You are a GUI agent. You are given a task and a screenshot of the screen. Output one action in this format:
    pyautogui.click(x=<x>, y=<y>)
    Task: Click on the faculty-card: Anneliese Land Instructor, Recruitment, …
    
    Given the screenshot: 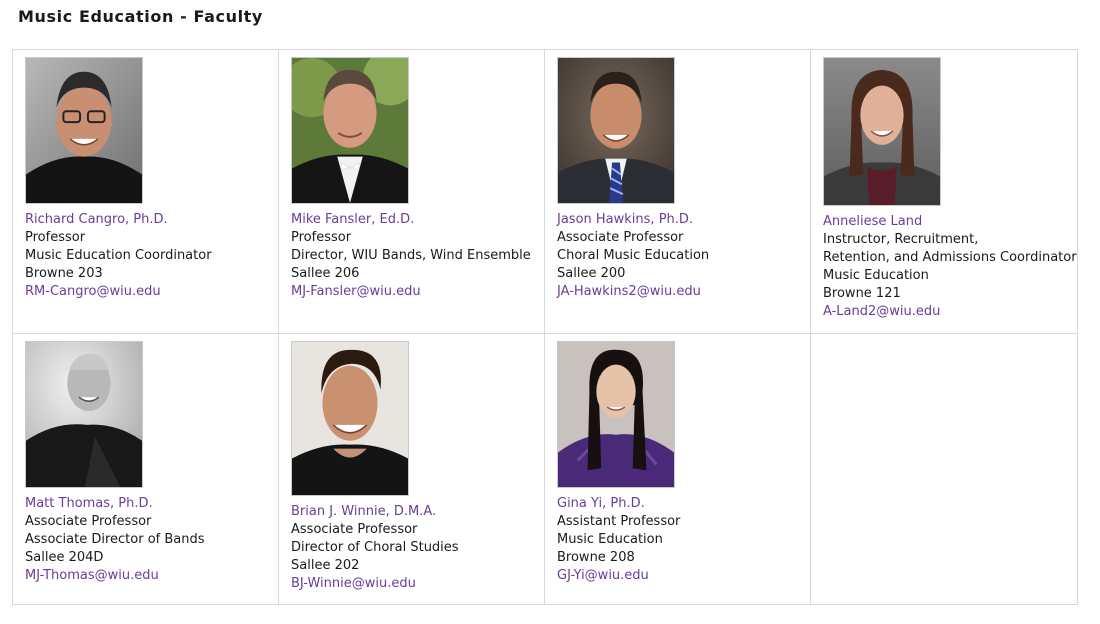 What is the action you would take?
    pyautogui.click(x=944, y=192)
    